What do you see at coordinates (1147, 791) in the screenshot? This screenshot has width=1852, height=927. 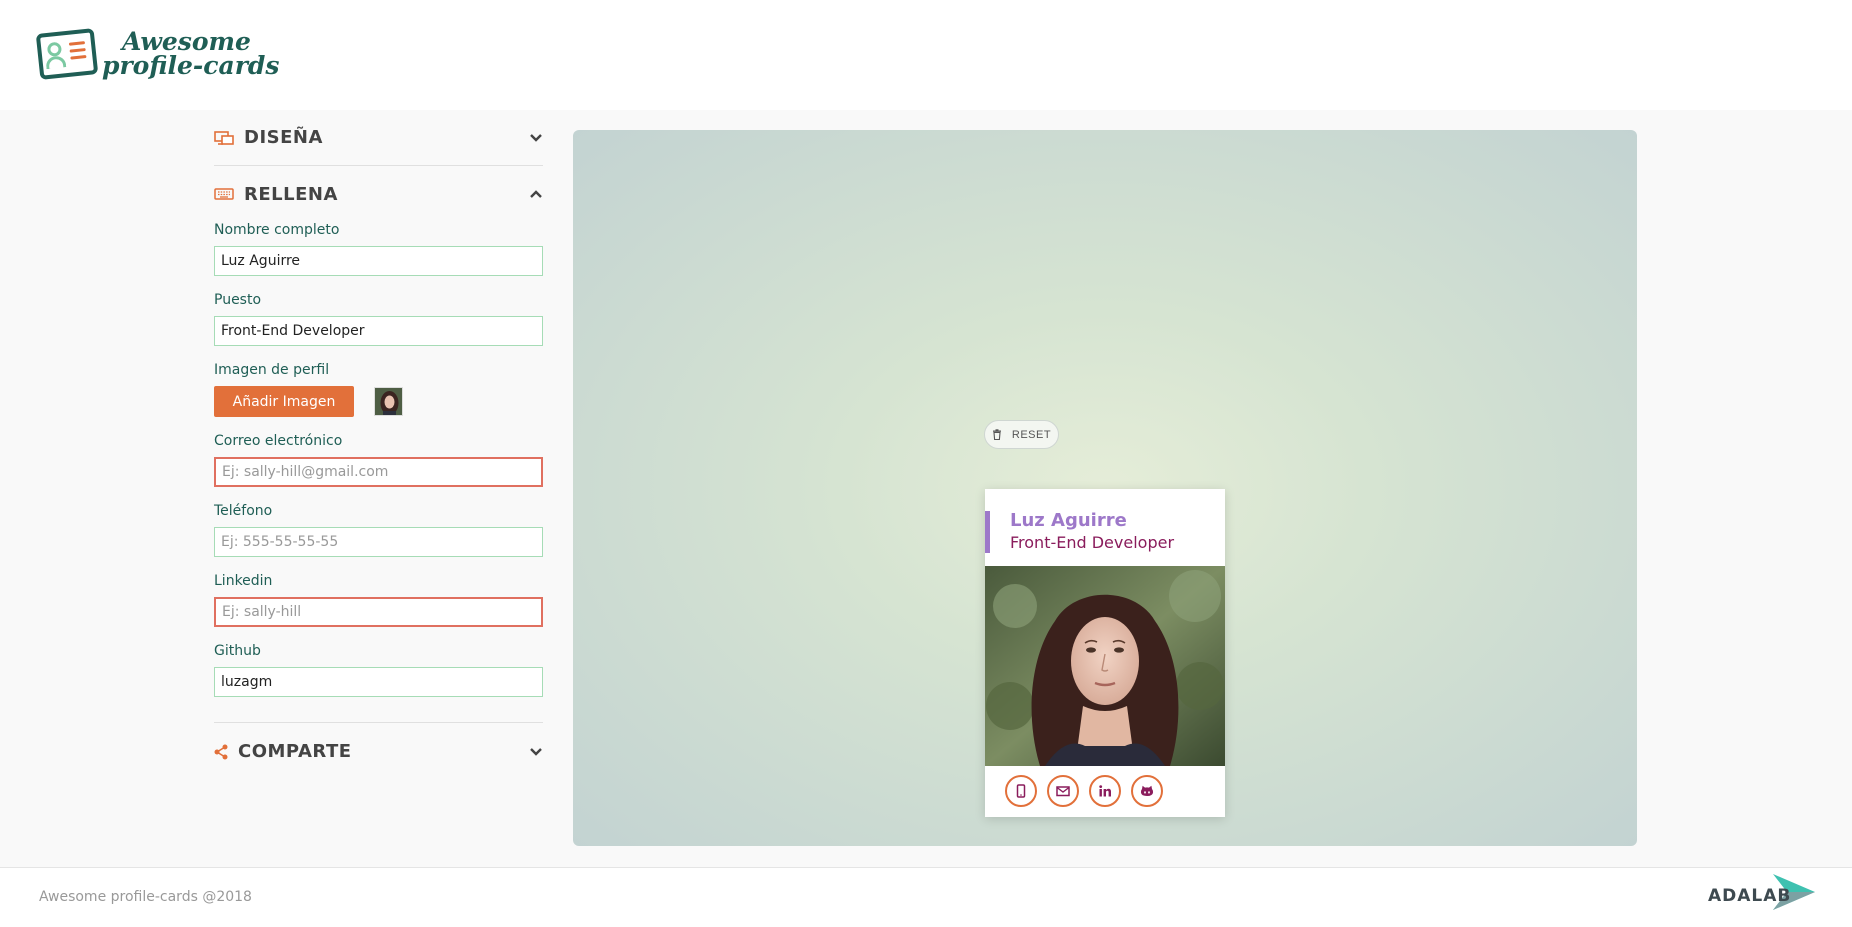 I see `github-icon` at bounding box center [1147, 791].